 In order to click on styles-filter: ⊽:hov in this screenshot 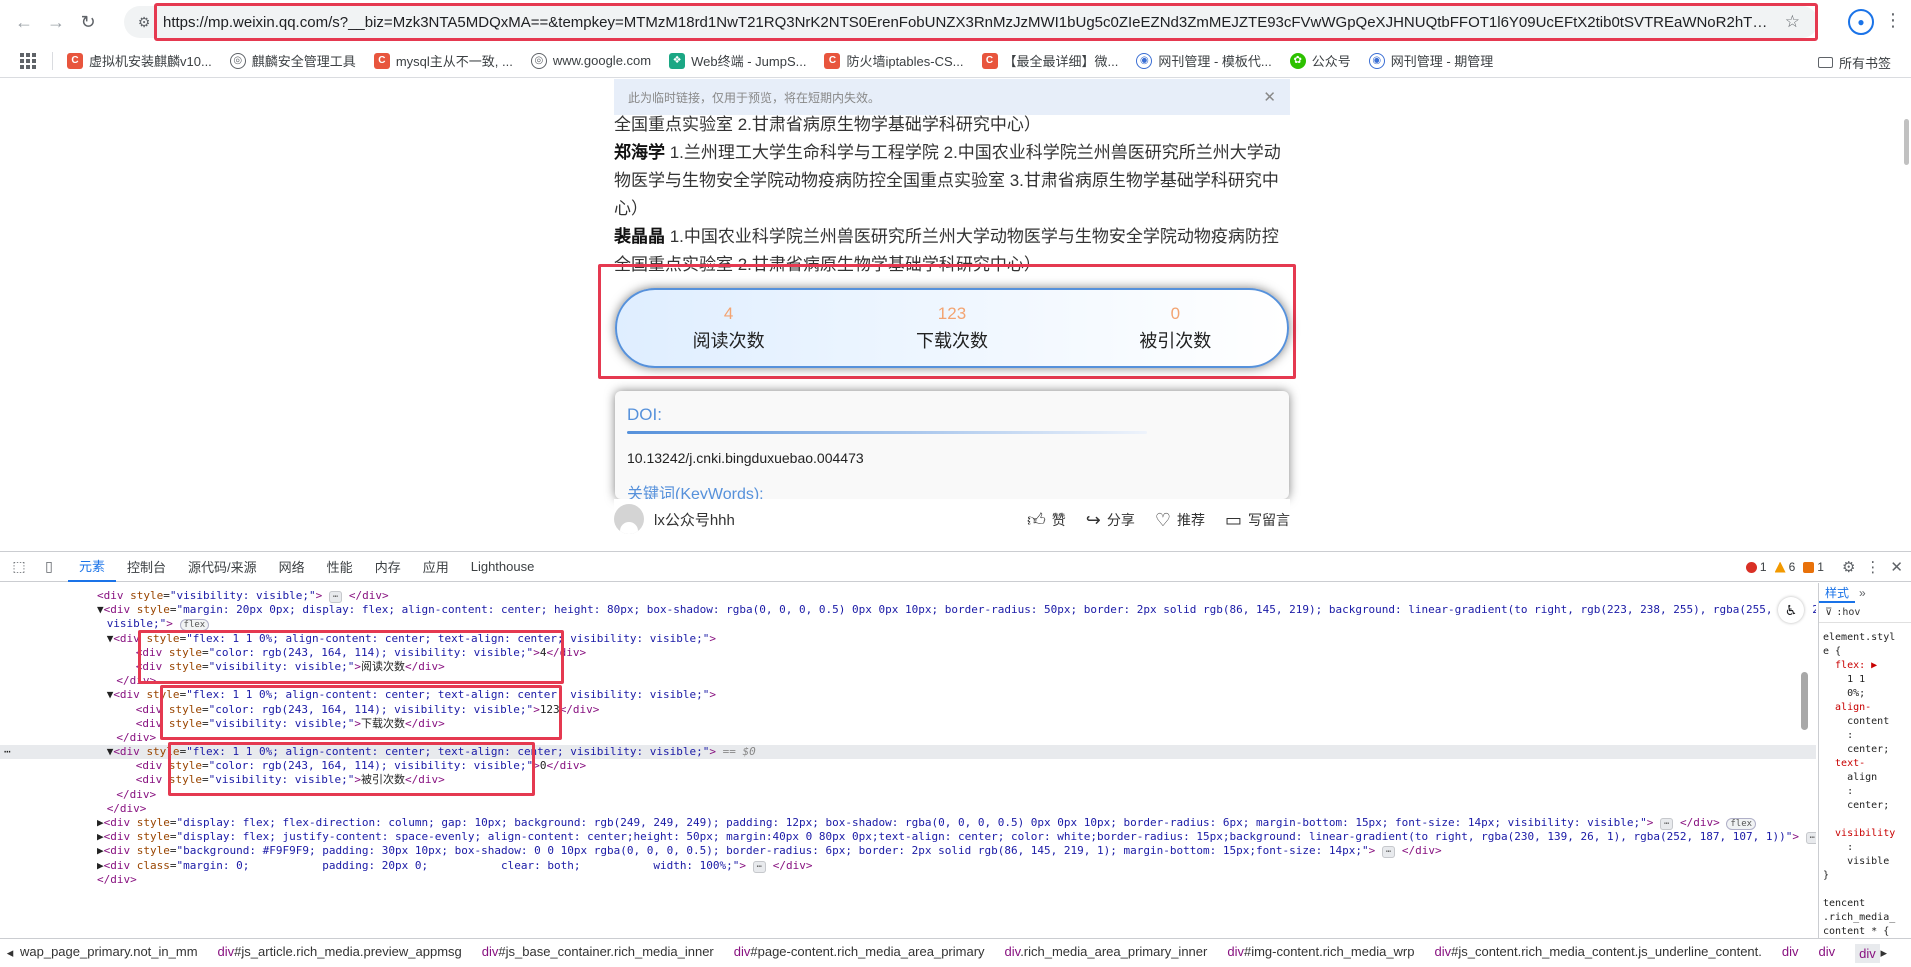, I will do `click(1865, 613)`.